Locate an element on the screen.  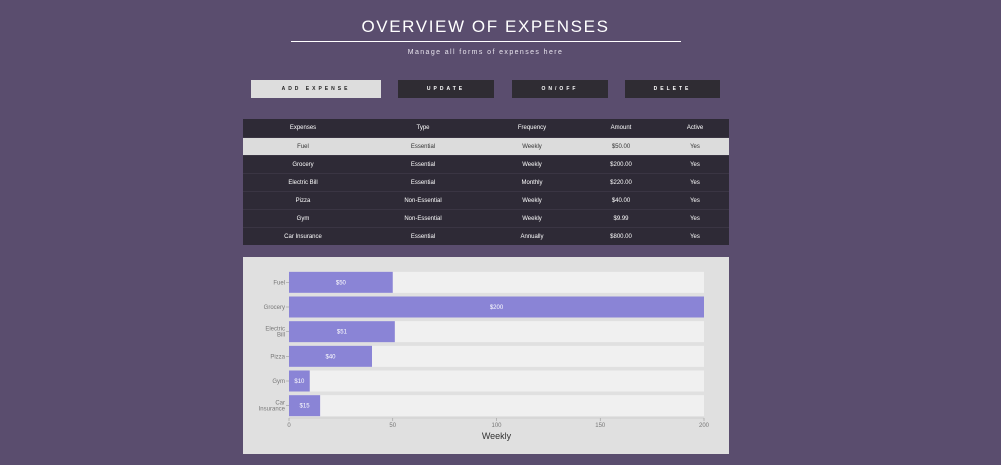
table-row: Fuel Essential Weekly $50.00 Yes is located at coordinates (486, 146).